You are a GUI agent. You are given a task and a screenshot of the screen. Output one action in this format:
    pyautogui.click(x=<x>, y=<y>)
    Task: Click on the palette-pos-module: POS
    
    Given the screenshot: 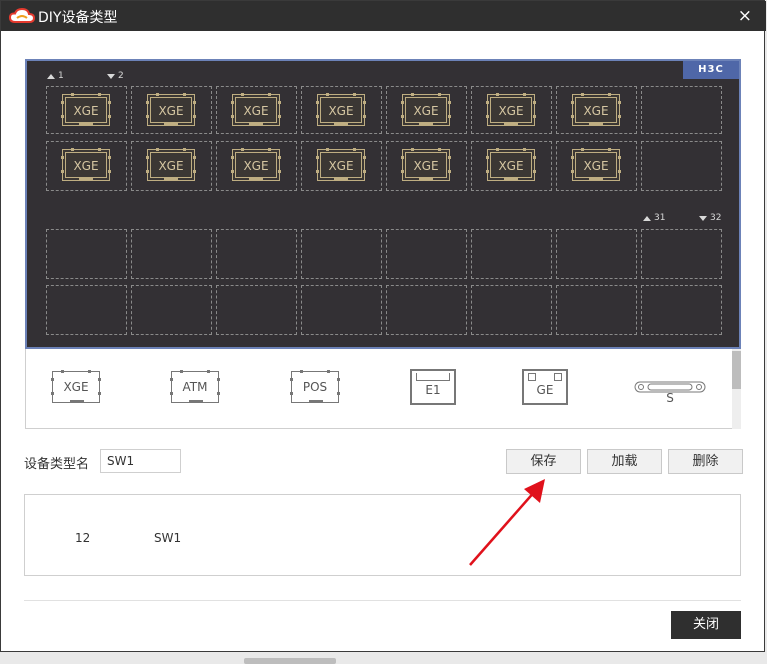 What is the action you would take?
    pyautogui.click(x=315, y=386)
    